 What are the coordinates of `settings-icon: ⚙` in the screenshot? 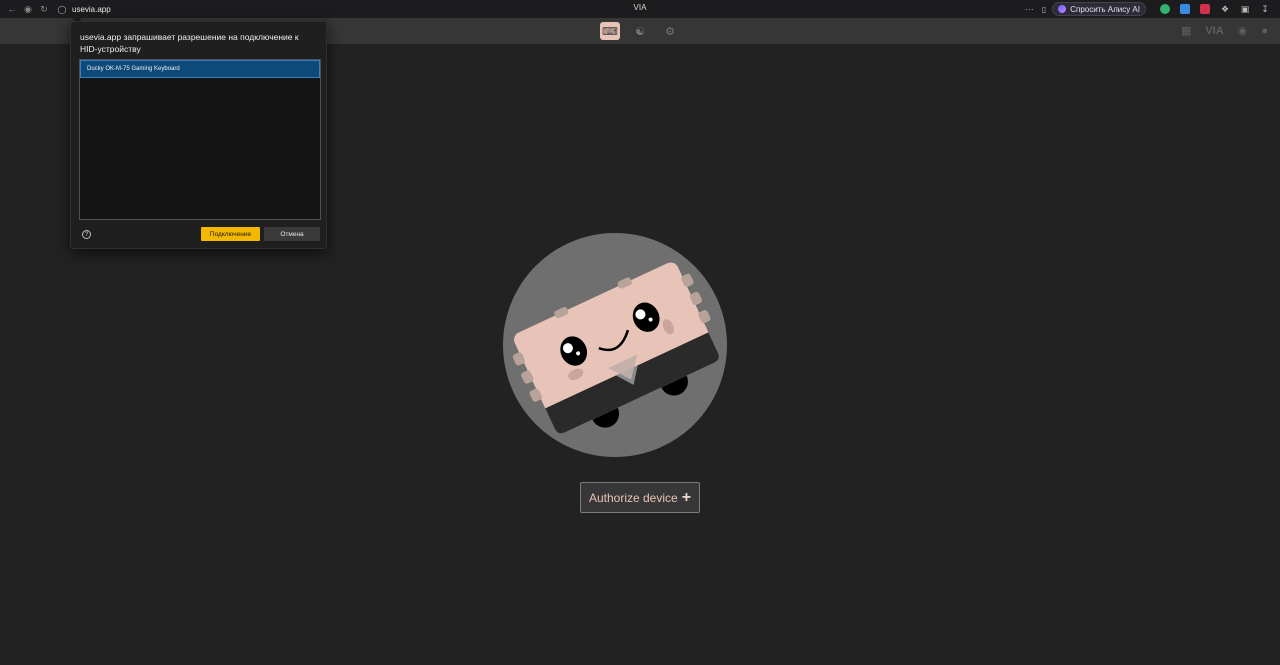 It's located at (670, 31).